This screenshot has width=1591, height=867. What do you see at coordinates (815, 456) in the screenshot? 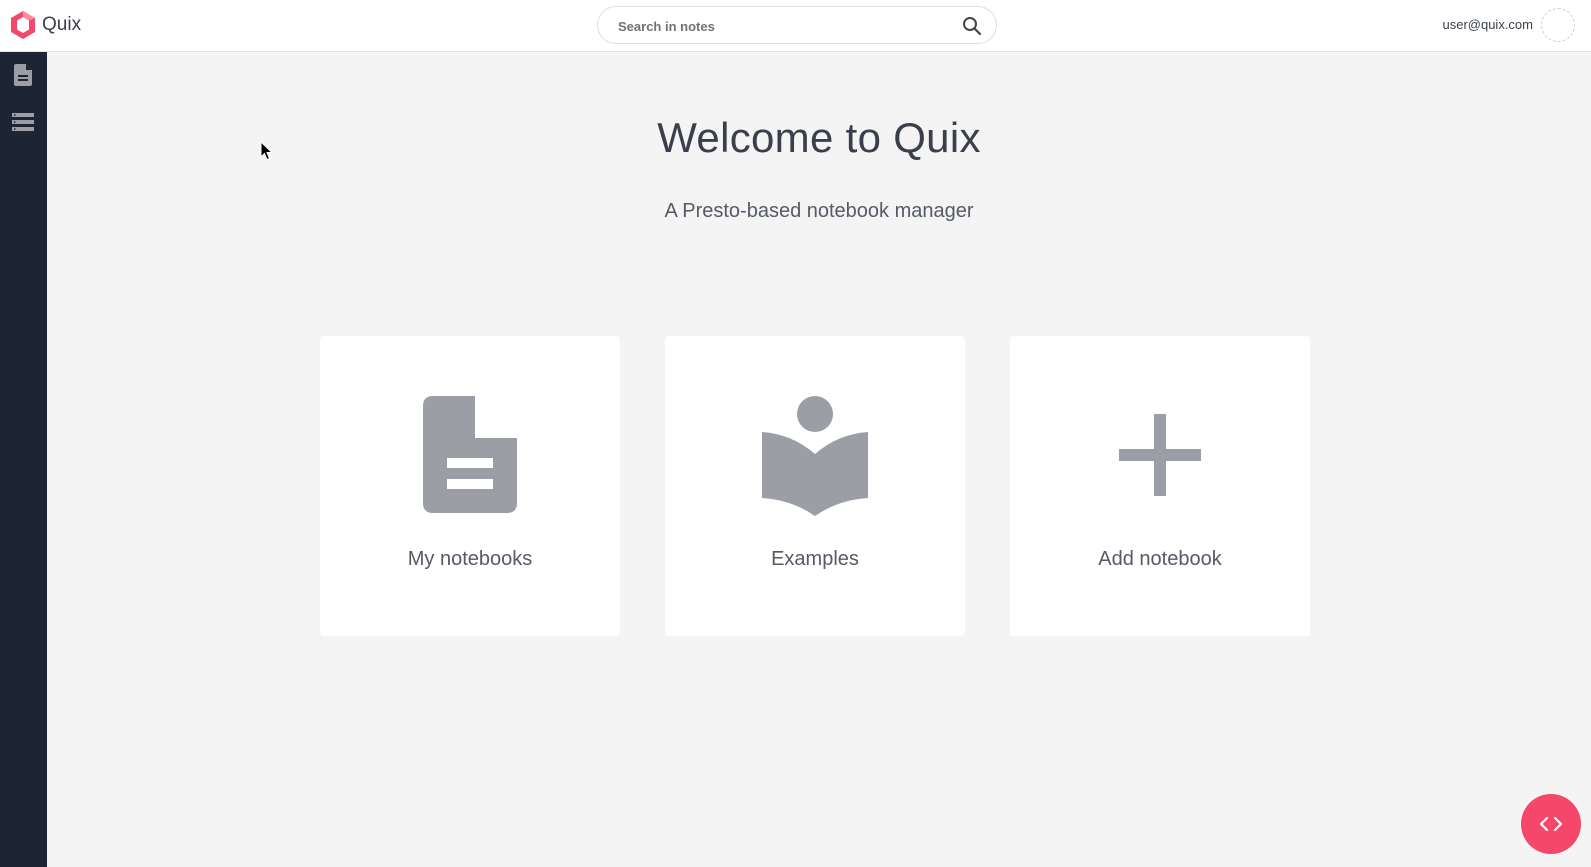
I see `reading-book-icon` at bounding box center [815, 456].